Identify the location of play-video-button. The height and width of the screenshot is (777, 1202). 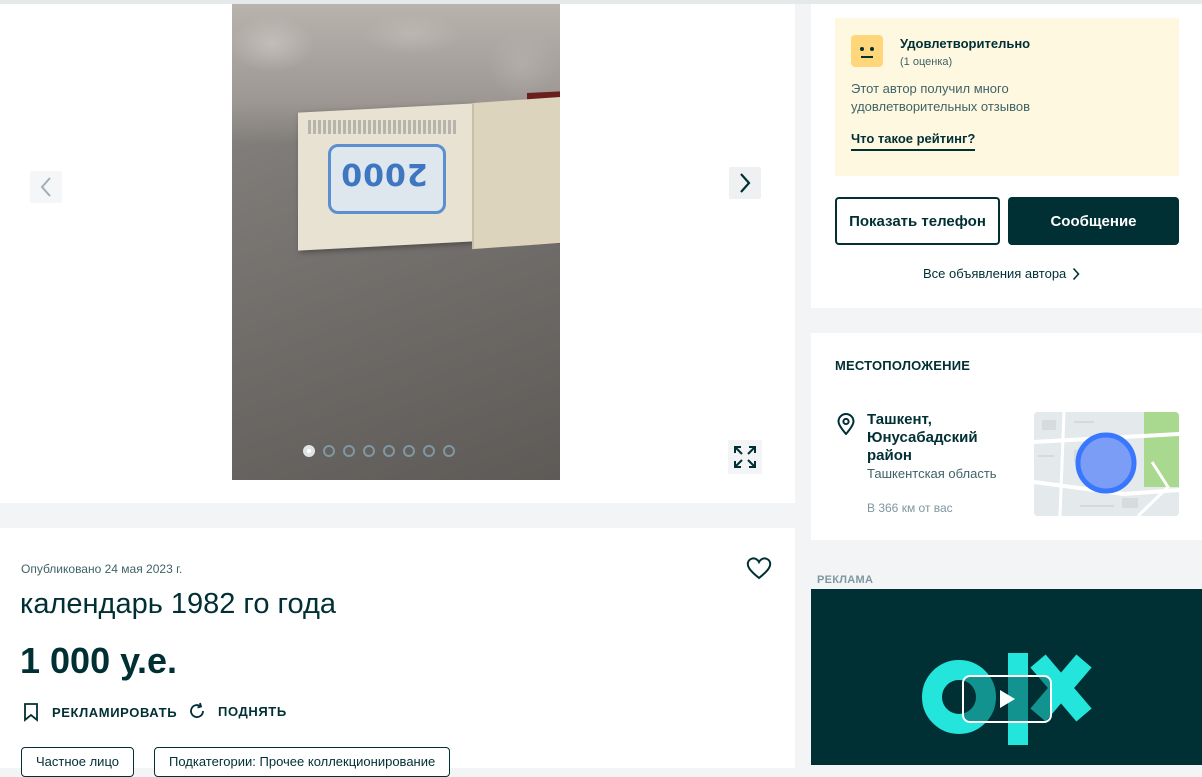
(1007, 699).